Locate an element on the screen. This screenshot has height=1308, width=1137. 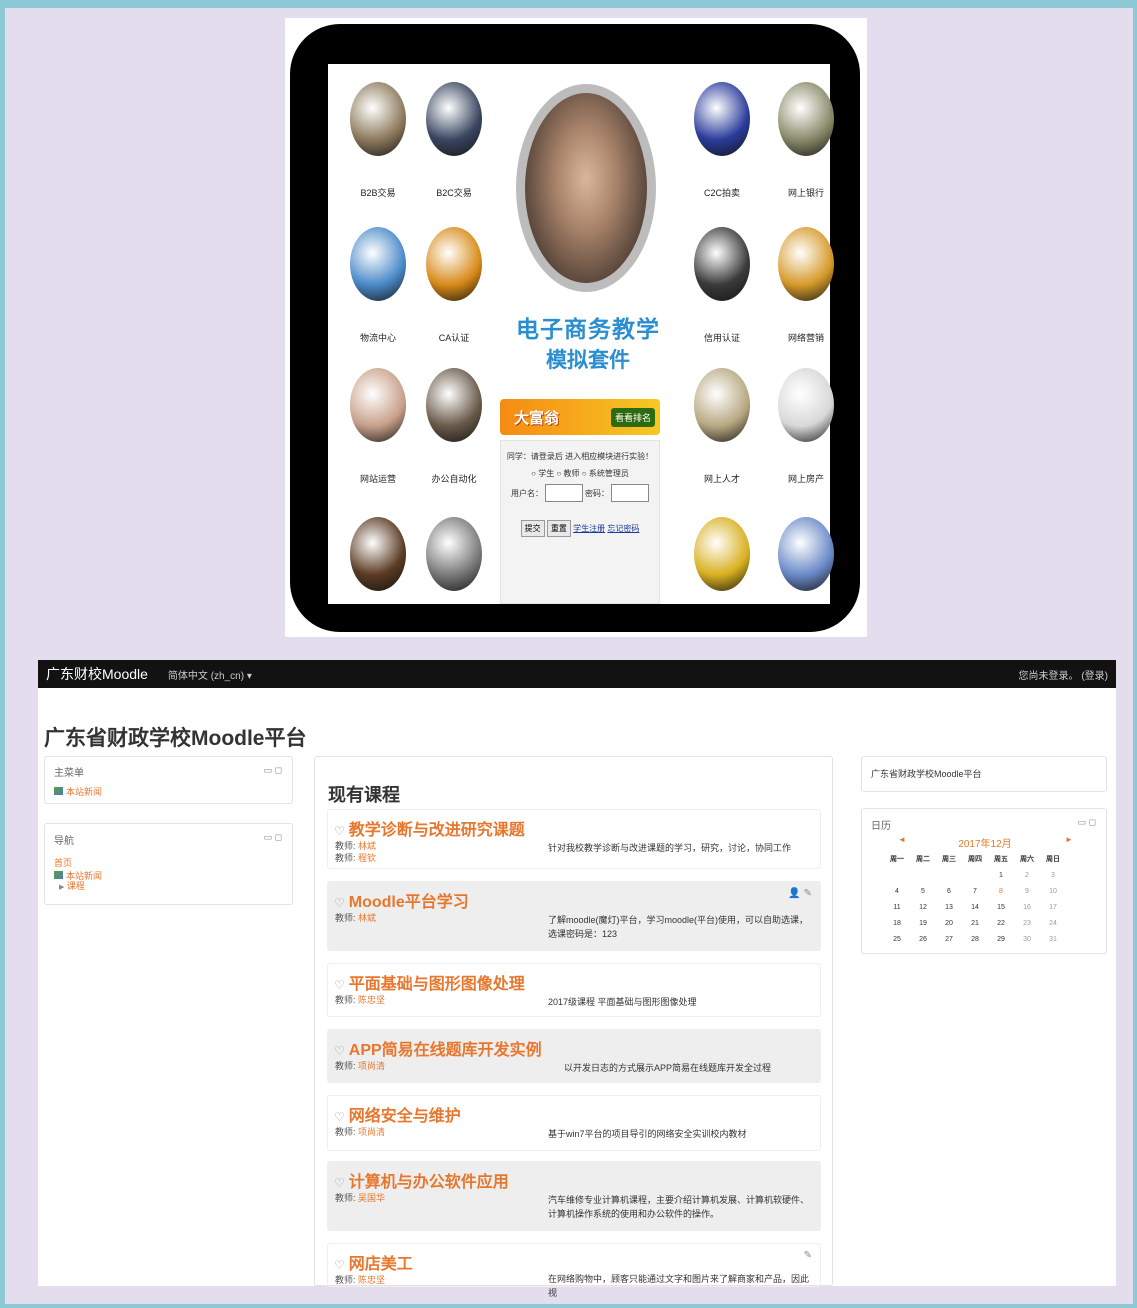
portal-module-tile: 网上房产 is located at coordinates (806, 426).